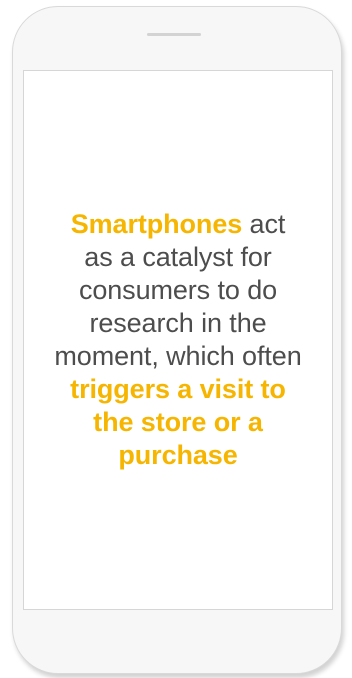 The width and height of the screenshot is (352, 678). I want to click on phone-speaker, so click(174, 34).